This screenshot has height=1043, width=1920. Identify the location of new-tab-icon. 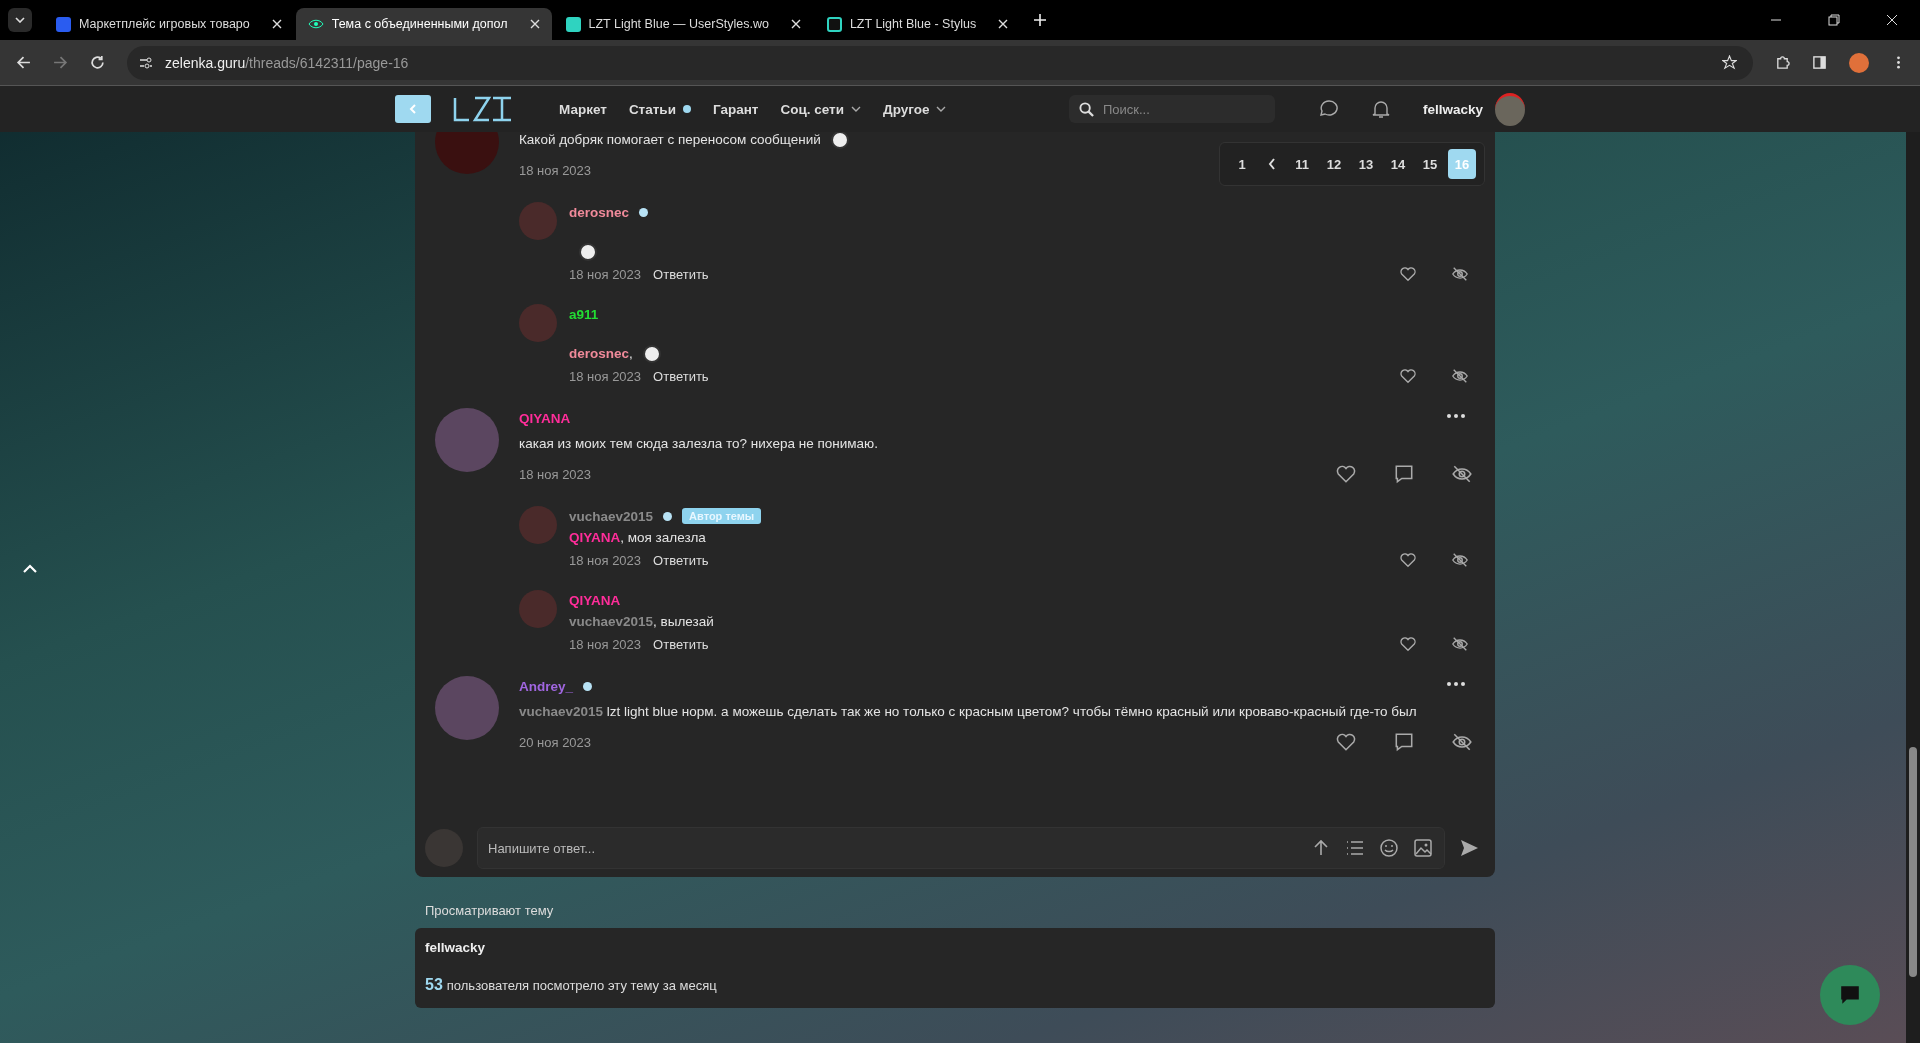
(1040, 20).